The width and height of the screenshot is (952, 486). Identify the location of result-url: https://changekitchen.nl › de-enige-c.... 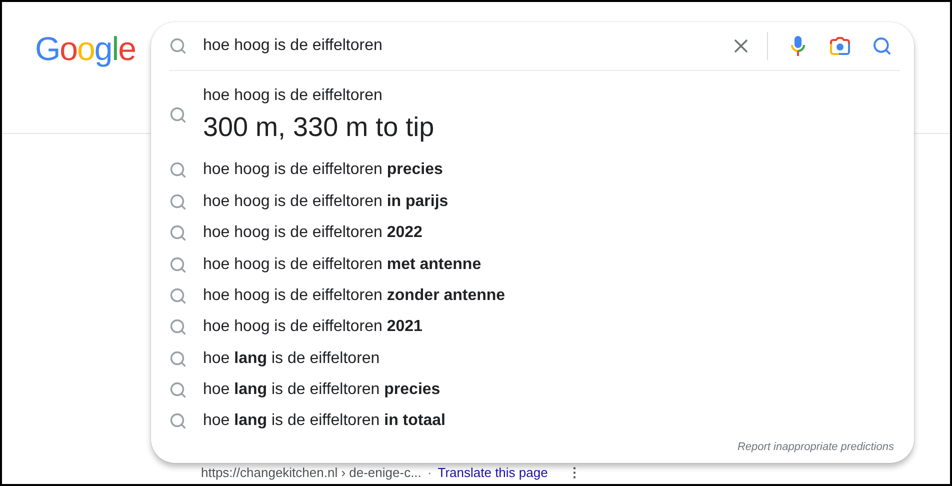
(311, 473).